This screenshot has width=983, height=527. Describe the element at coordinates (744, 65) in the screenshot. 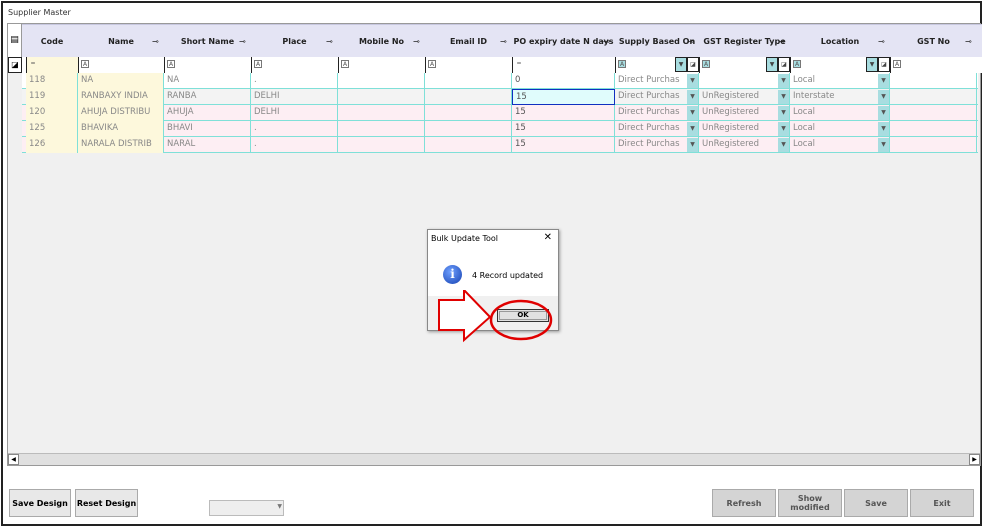

I see `column-filter: A ▼ ◪` at that location.